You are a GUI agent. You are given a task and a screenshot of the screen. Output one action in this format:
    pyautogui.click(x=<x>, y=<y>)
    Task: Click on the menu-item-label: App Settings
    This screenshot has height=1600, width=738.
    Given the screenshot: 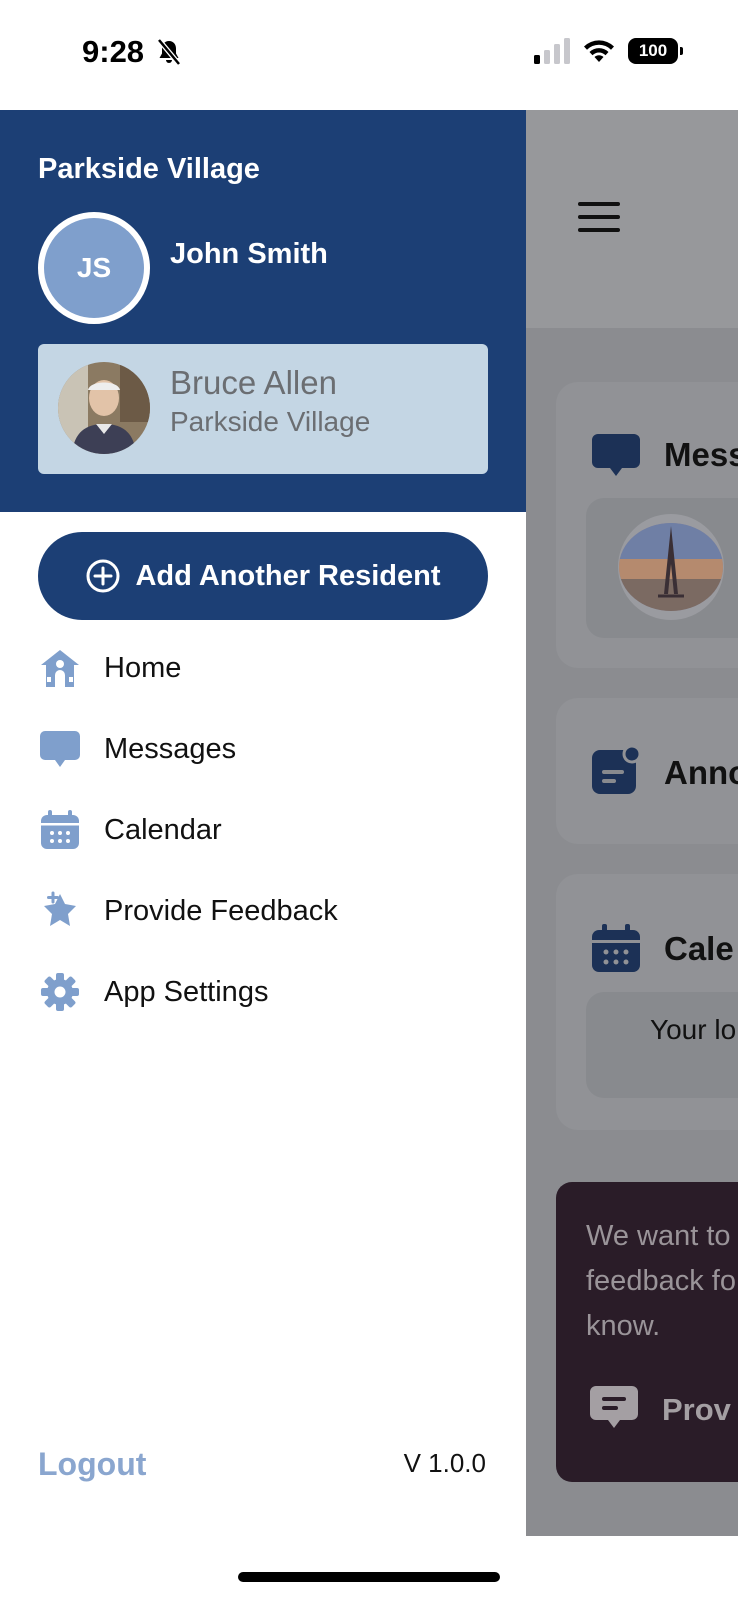 What is the action you would take?
    pyautogui.click(x=186, y=991)
    